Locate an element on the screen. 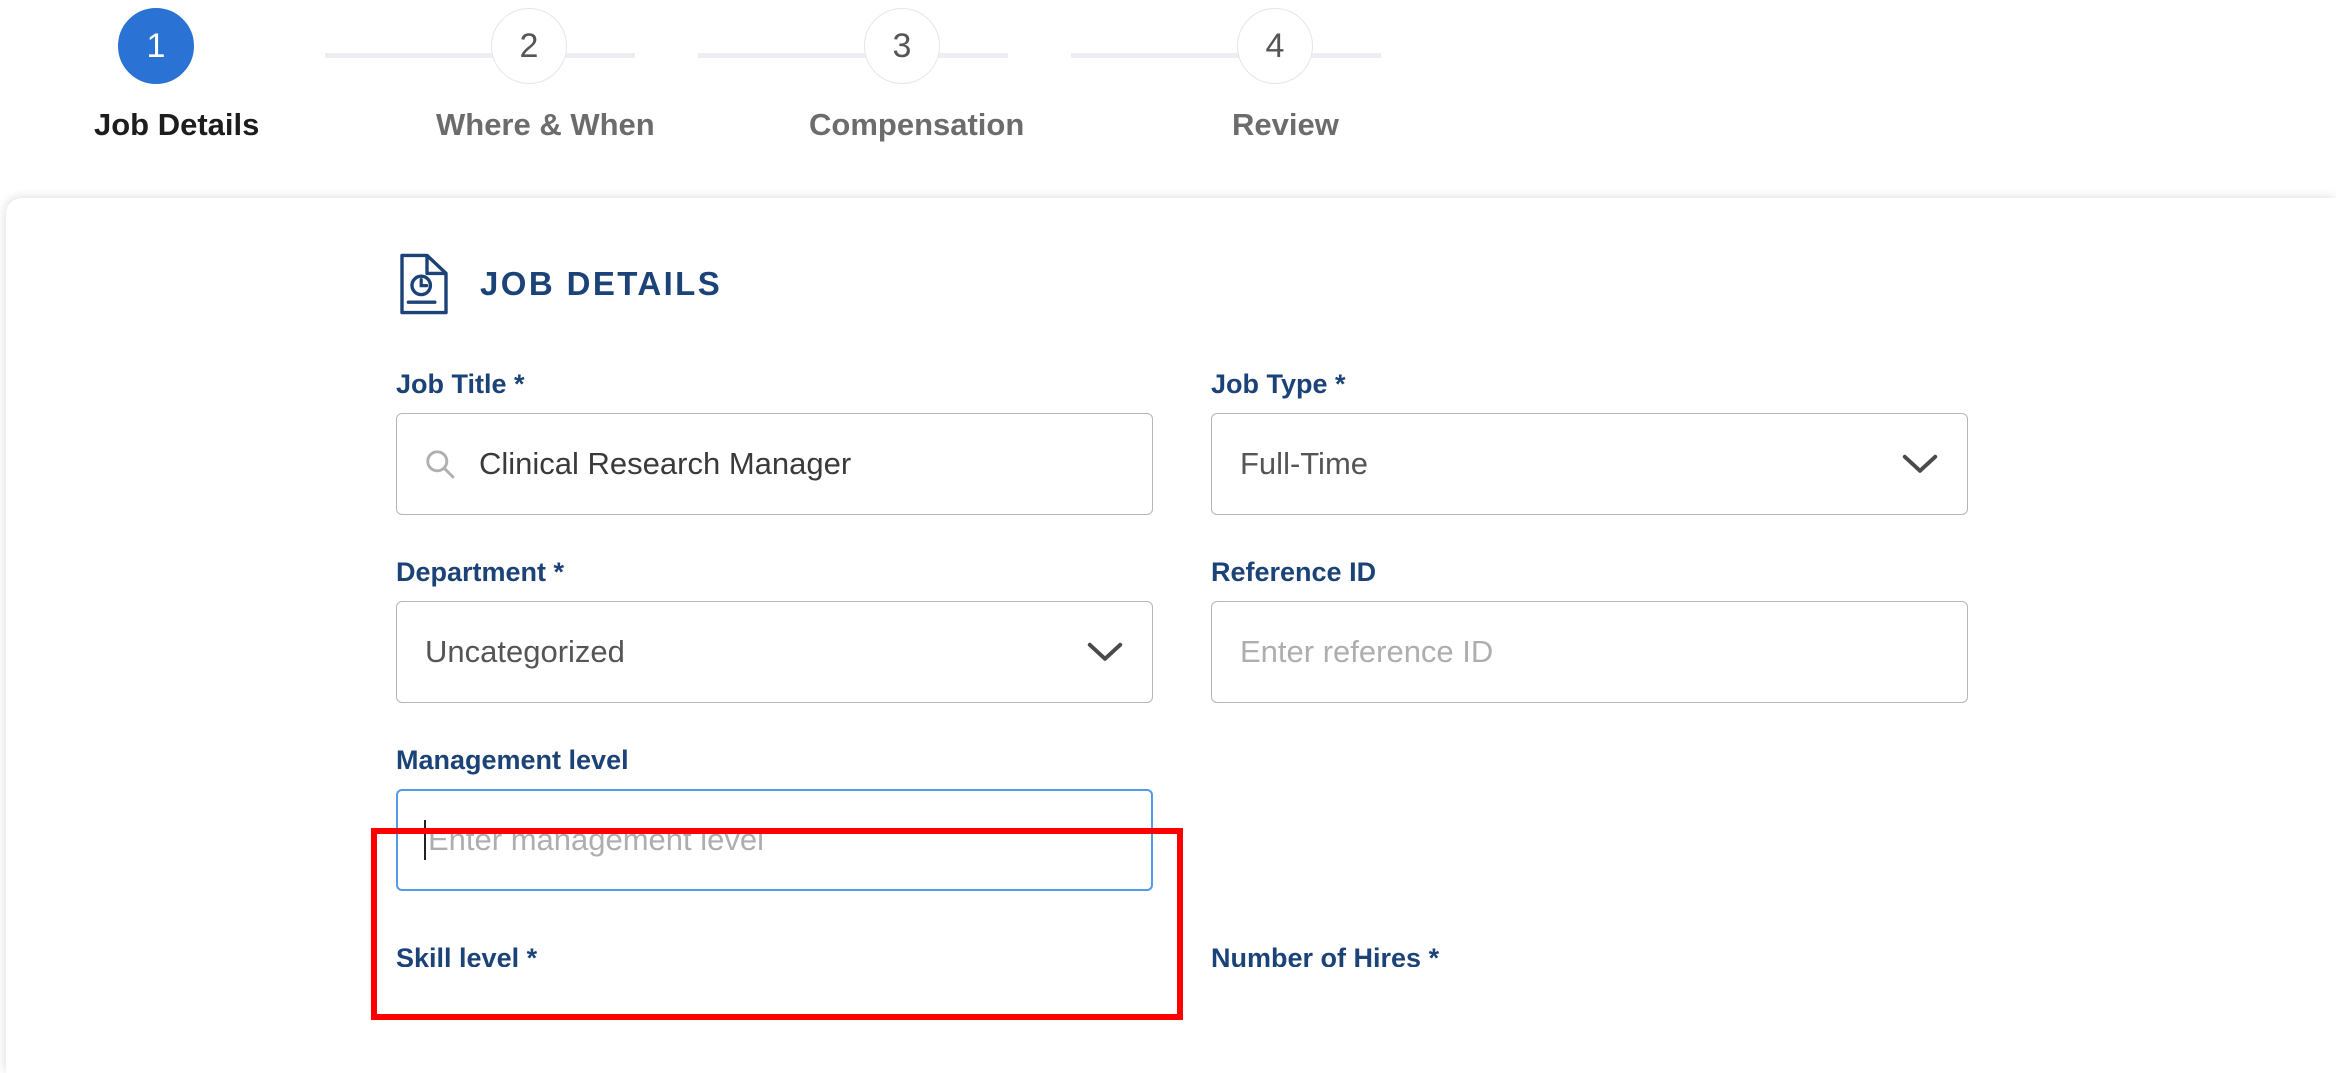 The height and width of the screenshot is (1073, 2336). step-number-1-text: 1 is located at coordinates (156, 45).